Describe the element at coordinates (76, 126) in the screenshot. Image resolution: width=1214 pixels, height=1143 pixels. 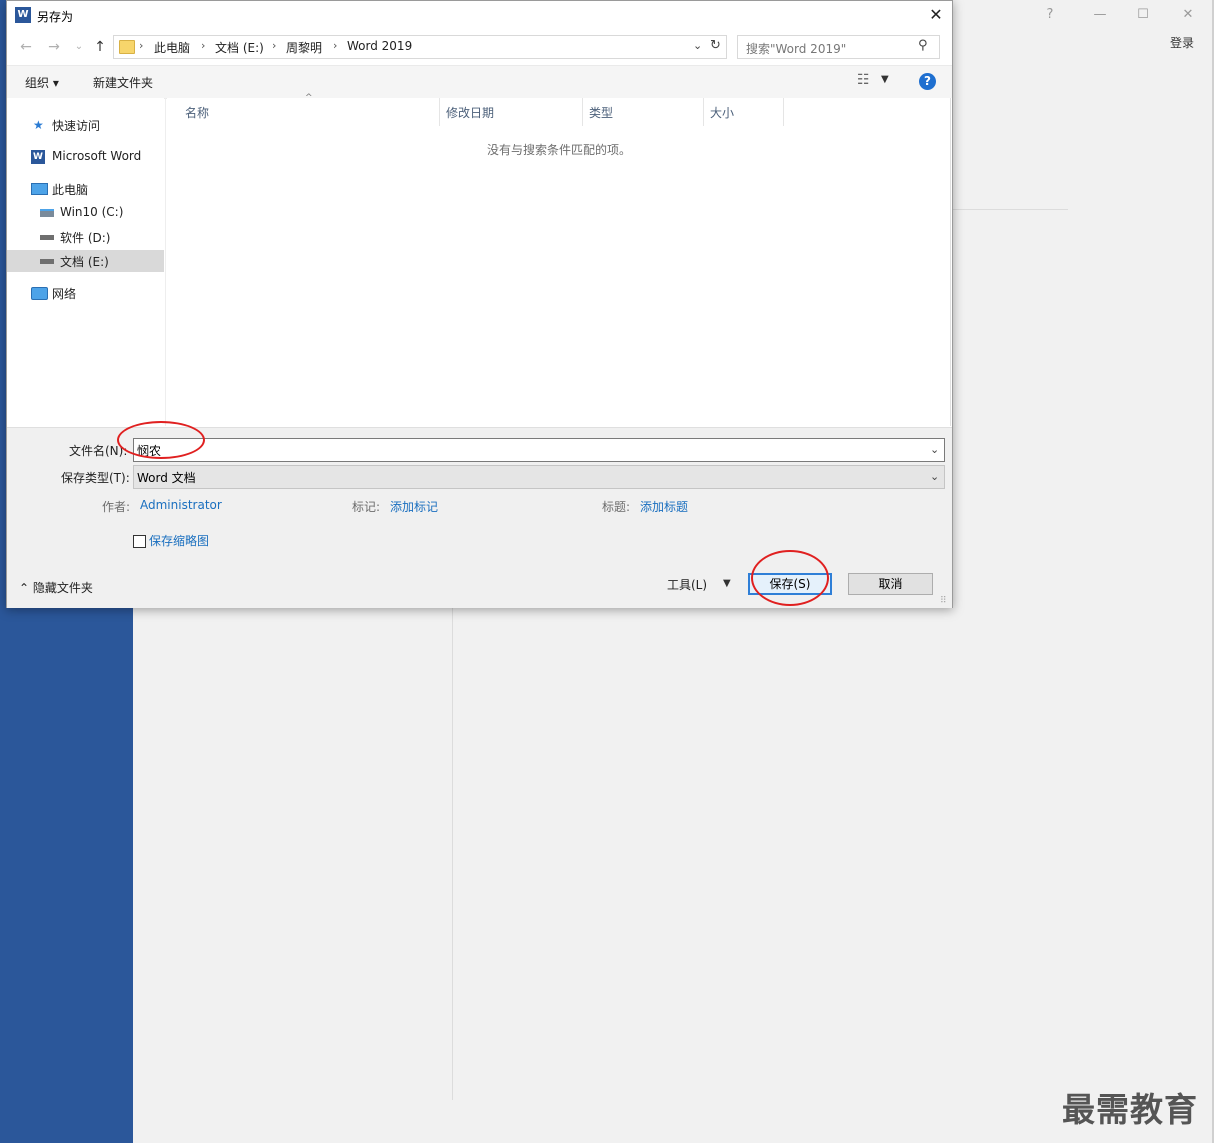
I see `nav-item-label: 快速访问` at that location.